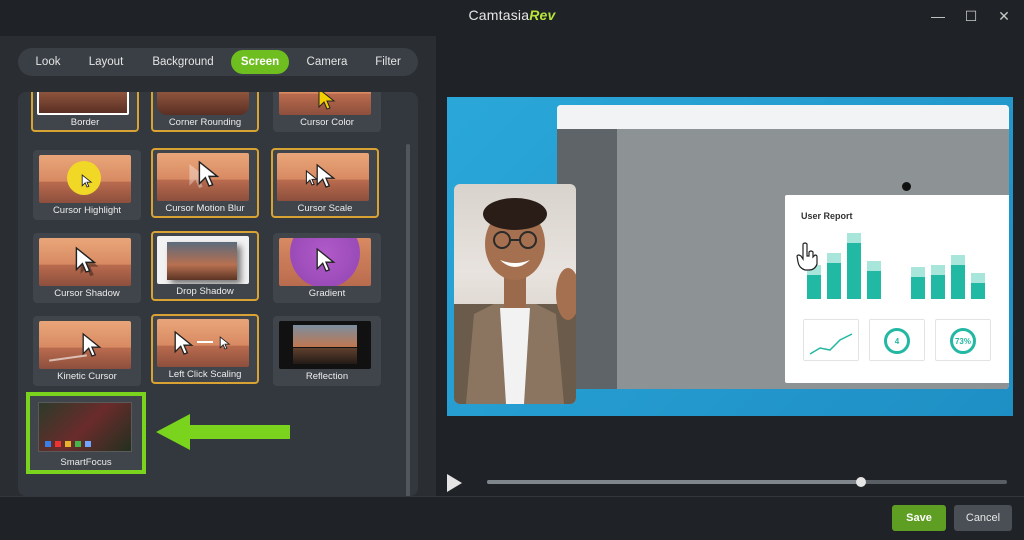 This screenshot has height=540, width=1024. I want to click on effect-label: Gradient, so click(327, 293).